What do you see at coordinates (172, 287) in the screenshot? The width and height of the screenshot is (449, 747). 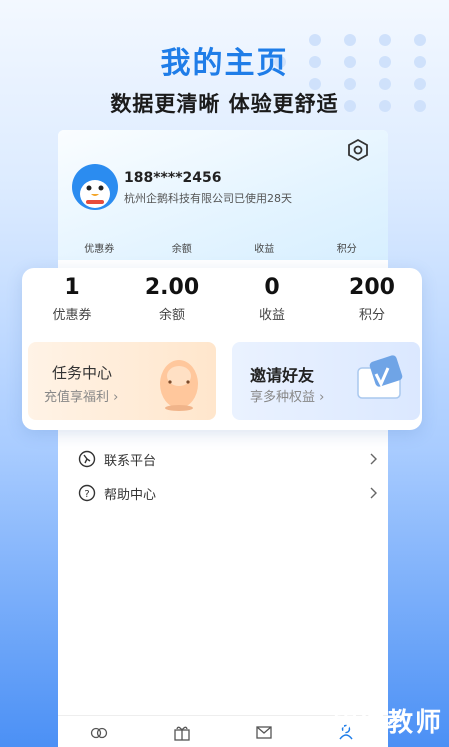 I see `stat-value: 2.00` at bounding box center [172, 287].